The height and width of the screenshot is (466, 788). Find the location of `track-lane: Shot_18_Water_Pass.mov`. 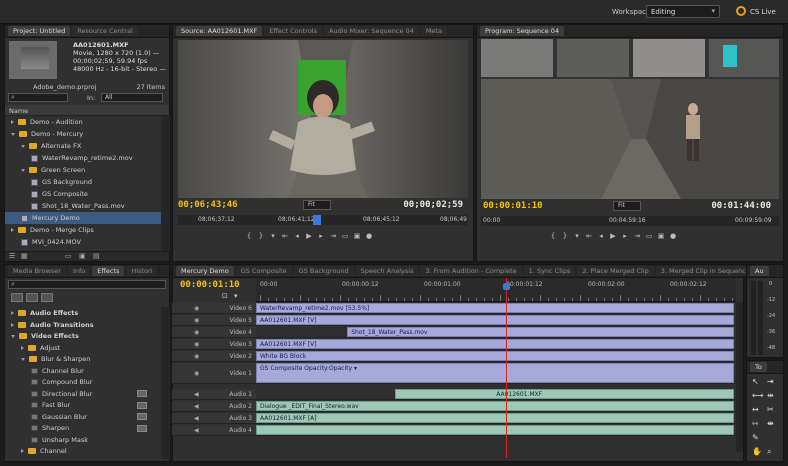

track-lane: Shot_18_Water_Pass.mov is located at coordinates (496, 332).